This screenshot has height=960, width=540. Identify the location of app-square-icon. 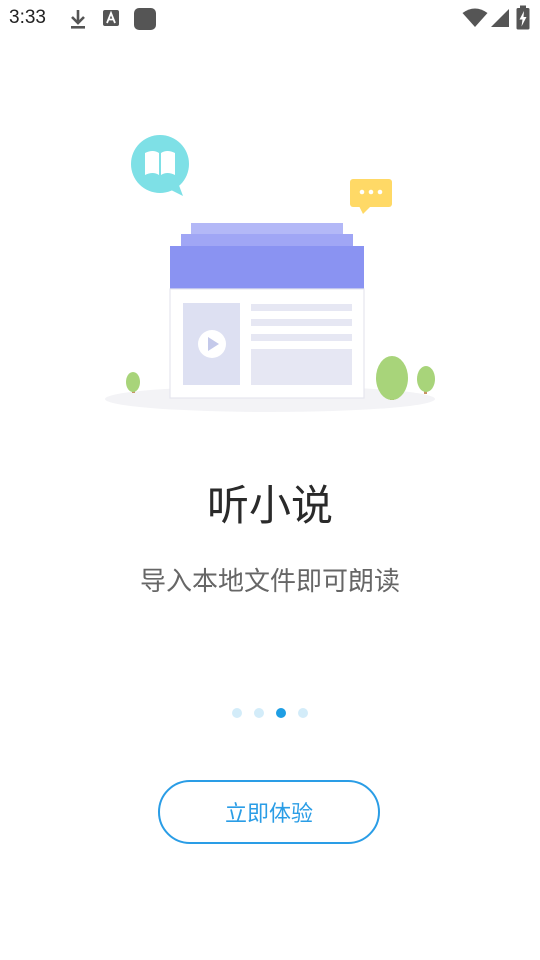
(145, 19).